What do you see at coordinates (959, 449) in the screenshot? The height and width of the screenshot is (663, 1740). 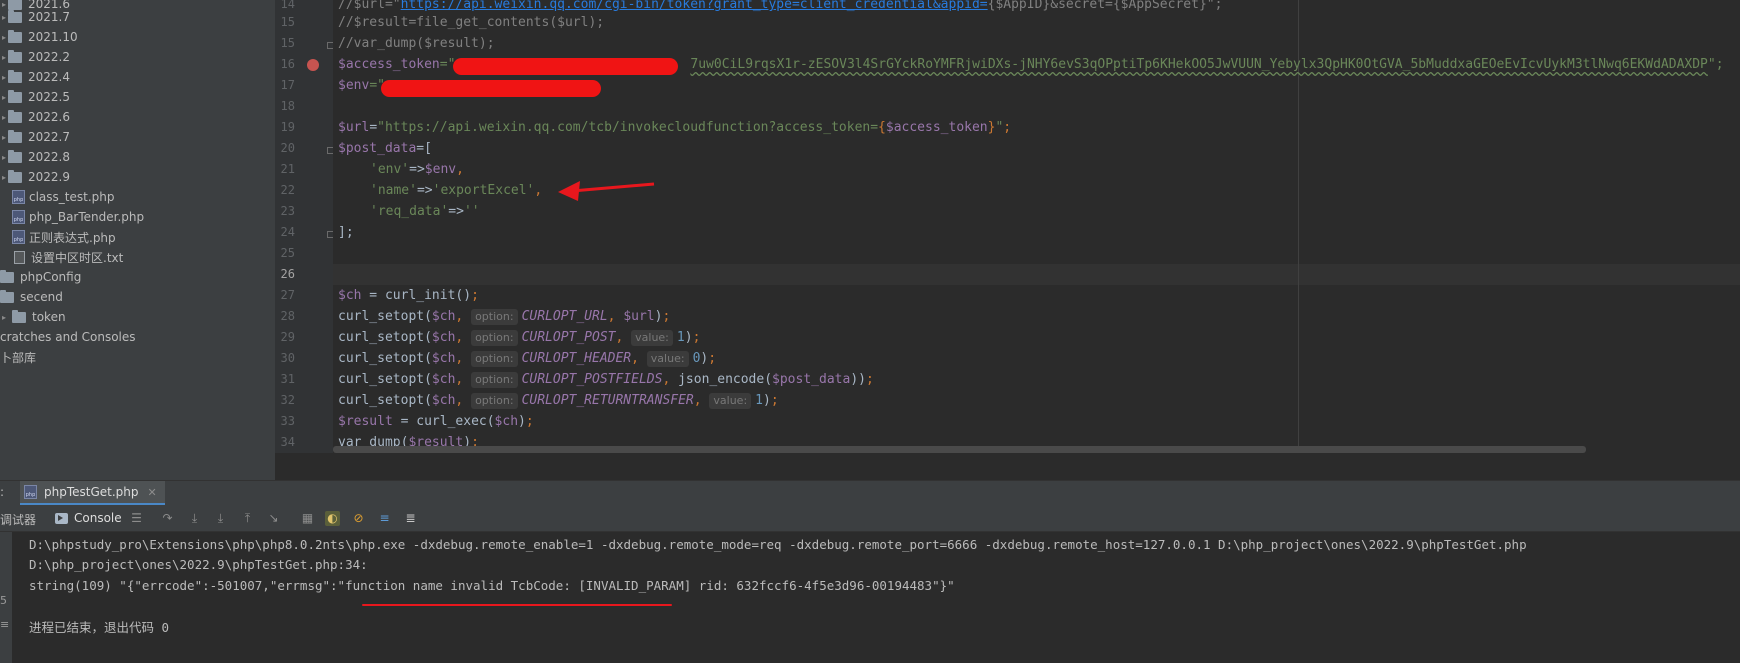 I see `horizontal-scrollbar` at bounding box center [959, 449].